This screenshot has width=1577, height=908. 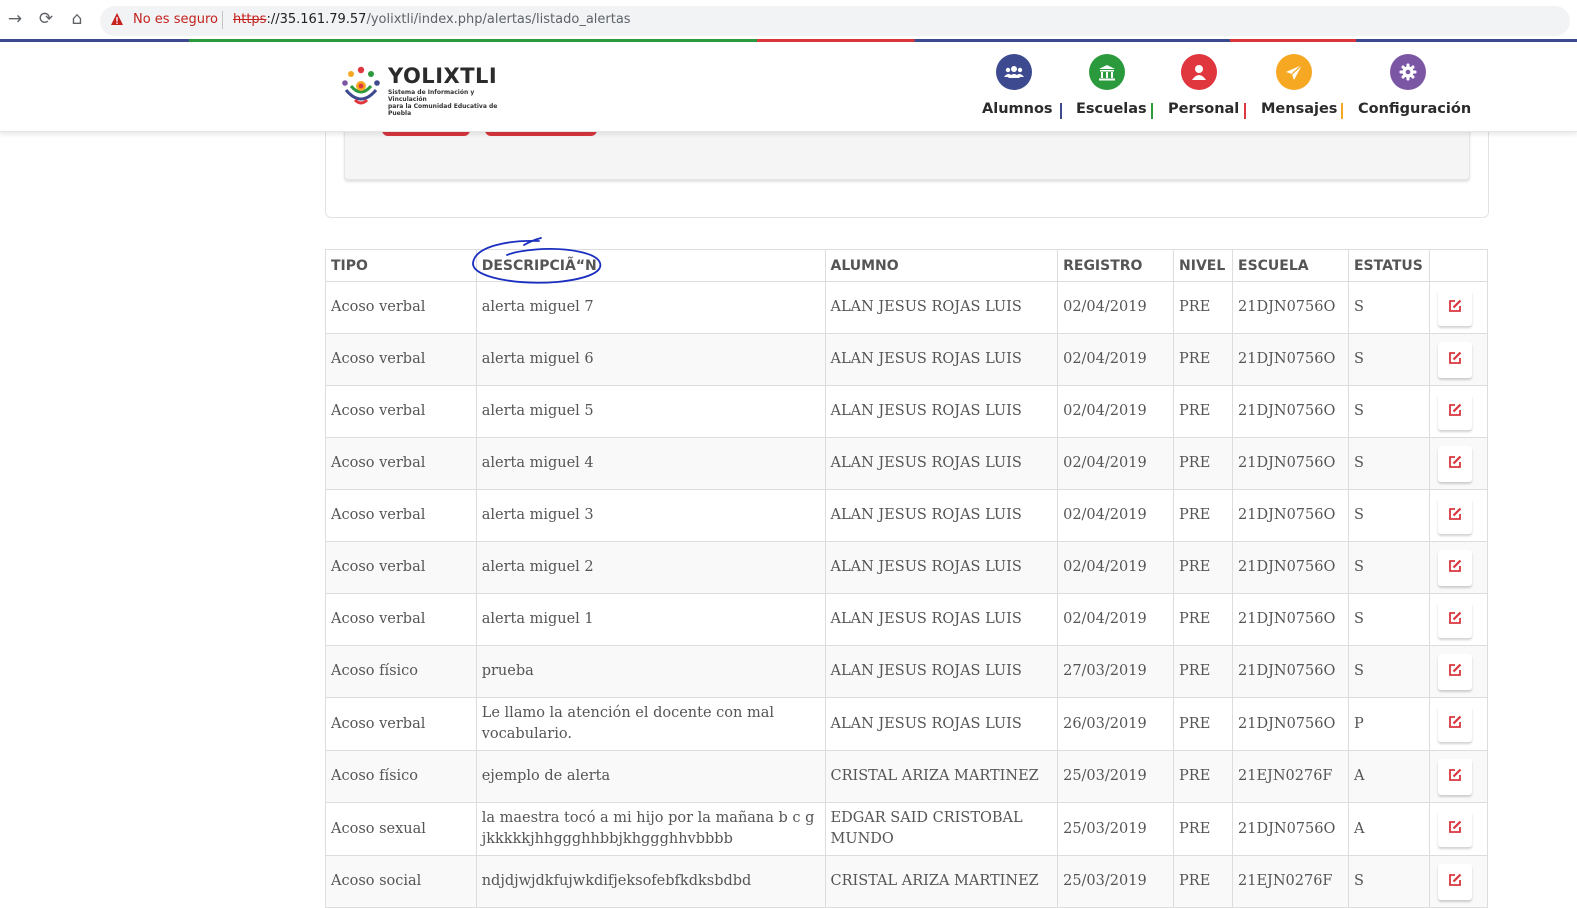 I want to click on cell-descripcion: alerta miguel 4, so click(x=650, y=463).